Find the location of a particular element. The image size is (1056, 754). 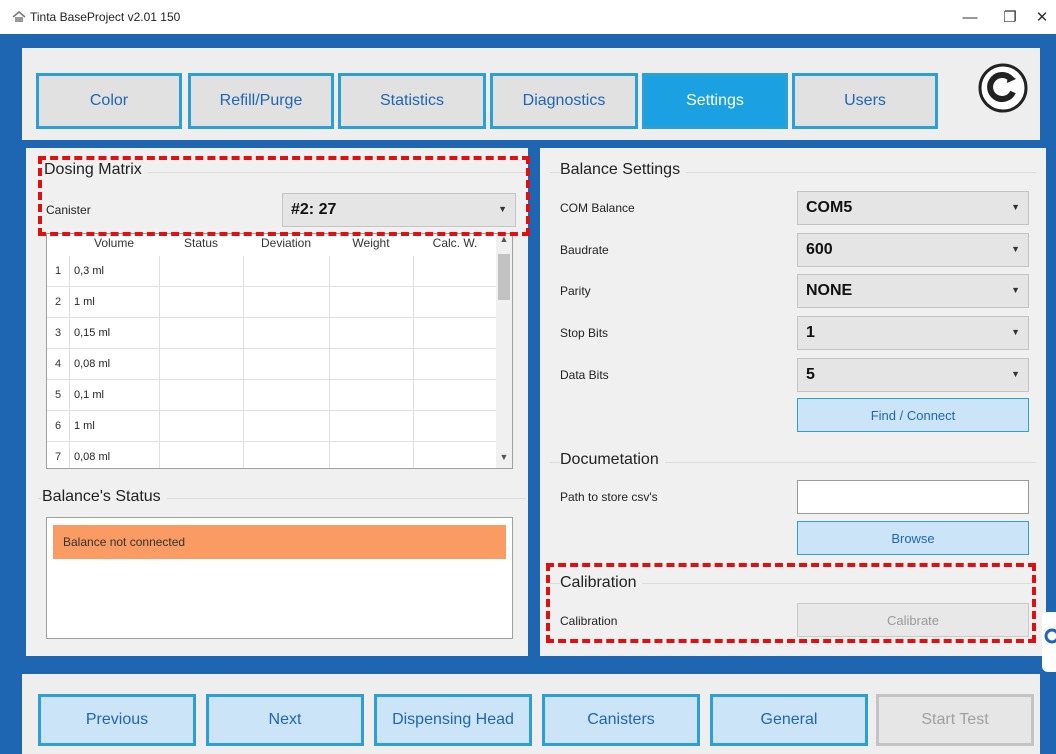

baudrate-label: Baudrate is located at coordinates (584, 250).